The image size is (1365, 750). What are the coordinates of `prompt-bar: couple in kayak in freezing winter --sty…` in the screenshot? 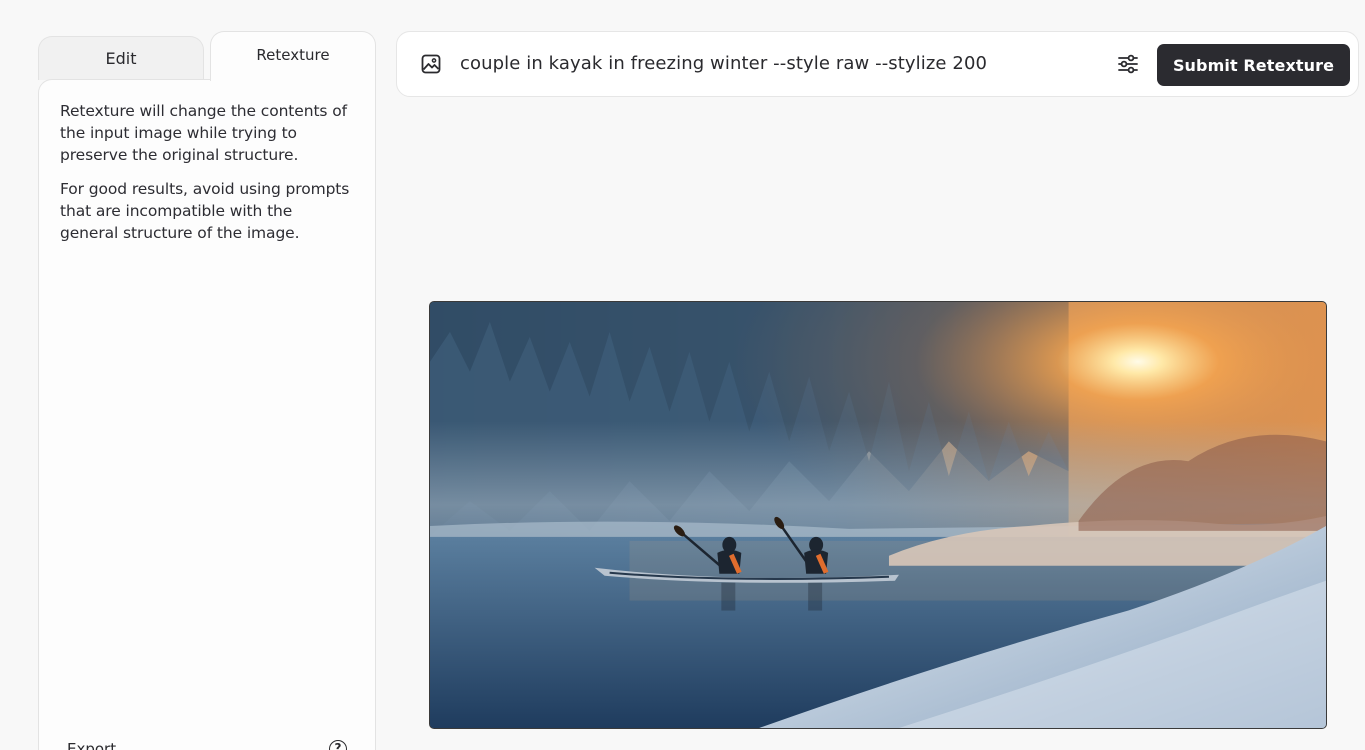 It's located at (877, 64).